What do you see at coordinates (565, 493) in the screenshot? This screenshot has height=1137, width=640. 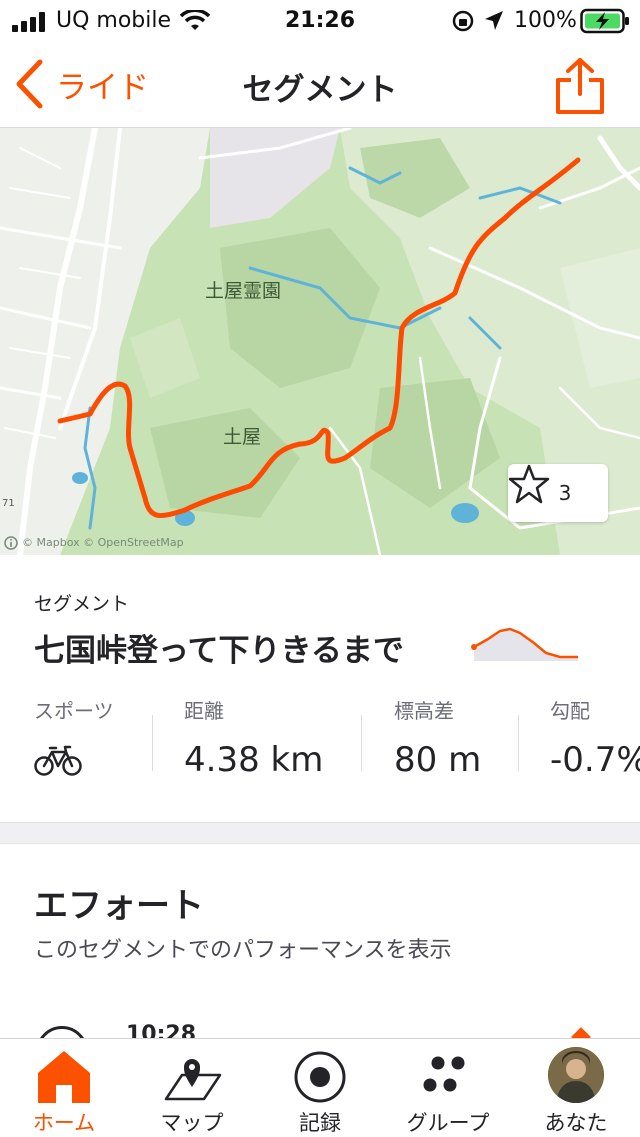 I see `star-count: 3` at bounding box center [565, 493].